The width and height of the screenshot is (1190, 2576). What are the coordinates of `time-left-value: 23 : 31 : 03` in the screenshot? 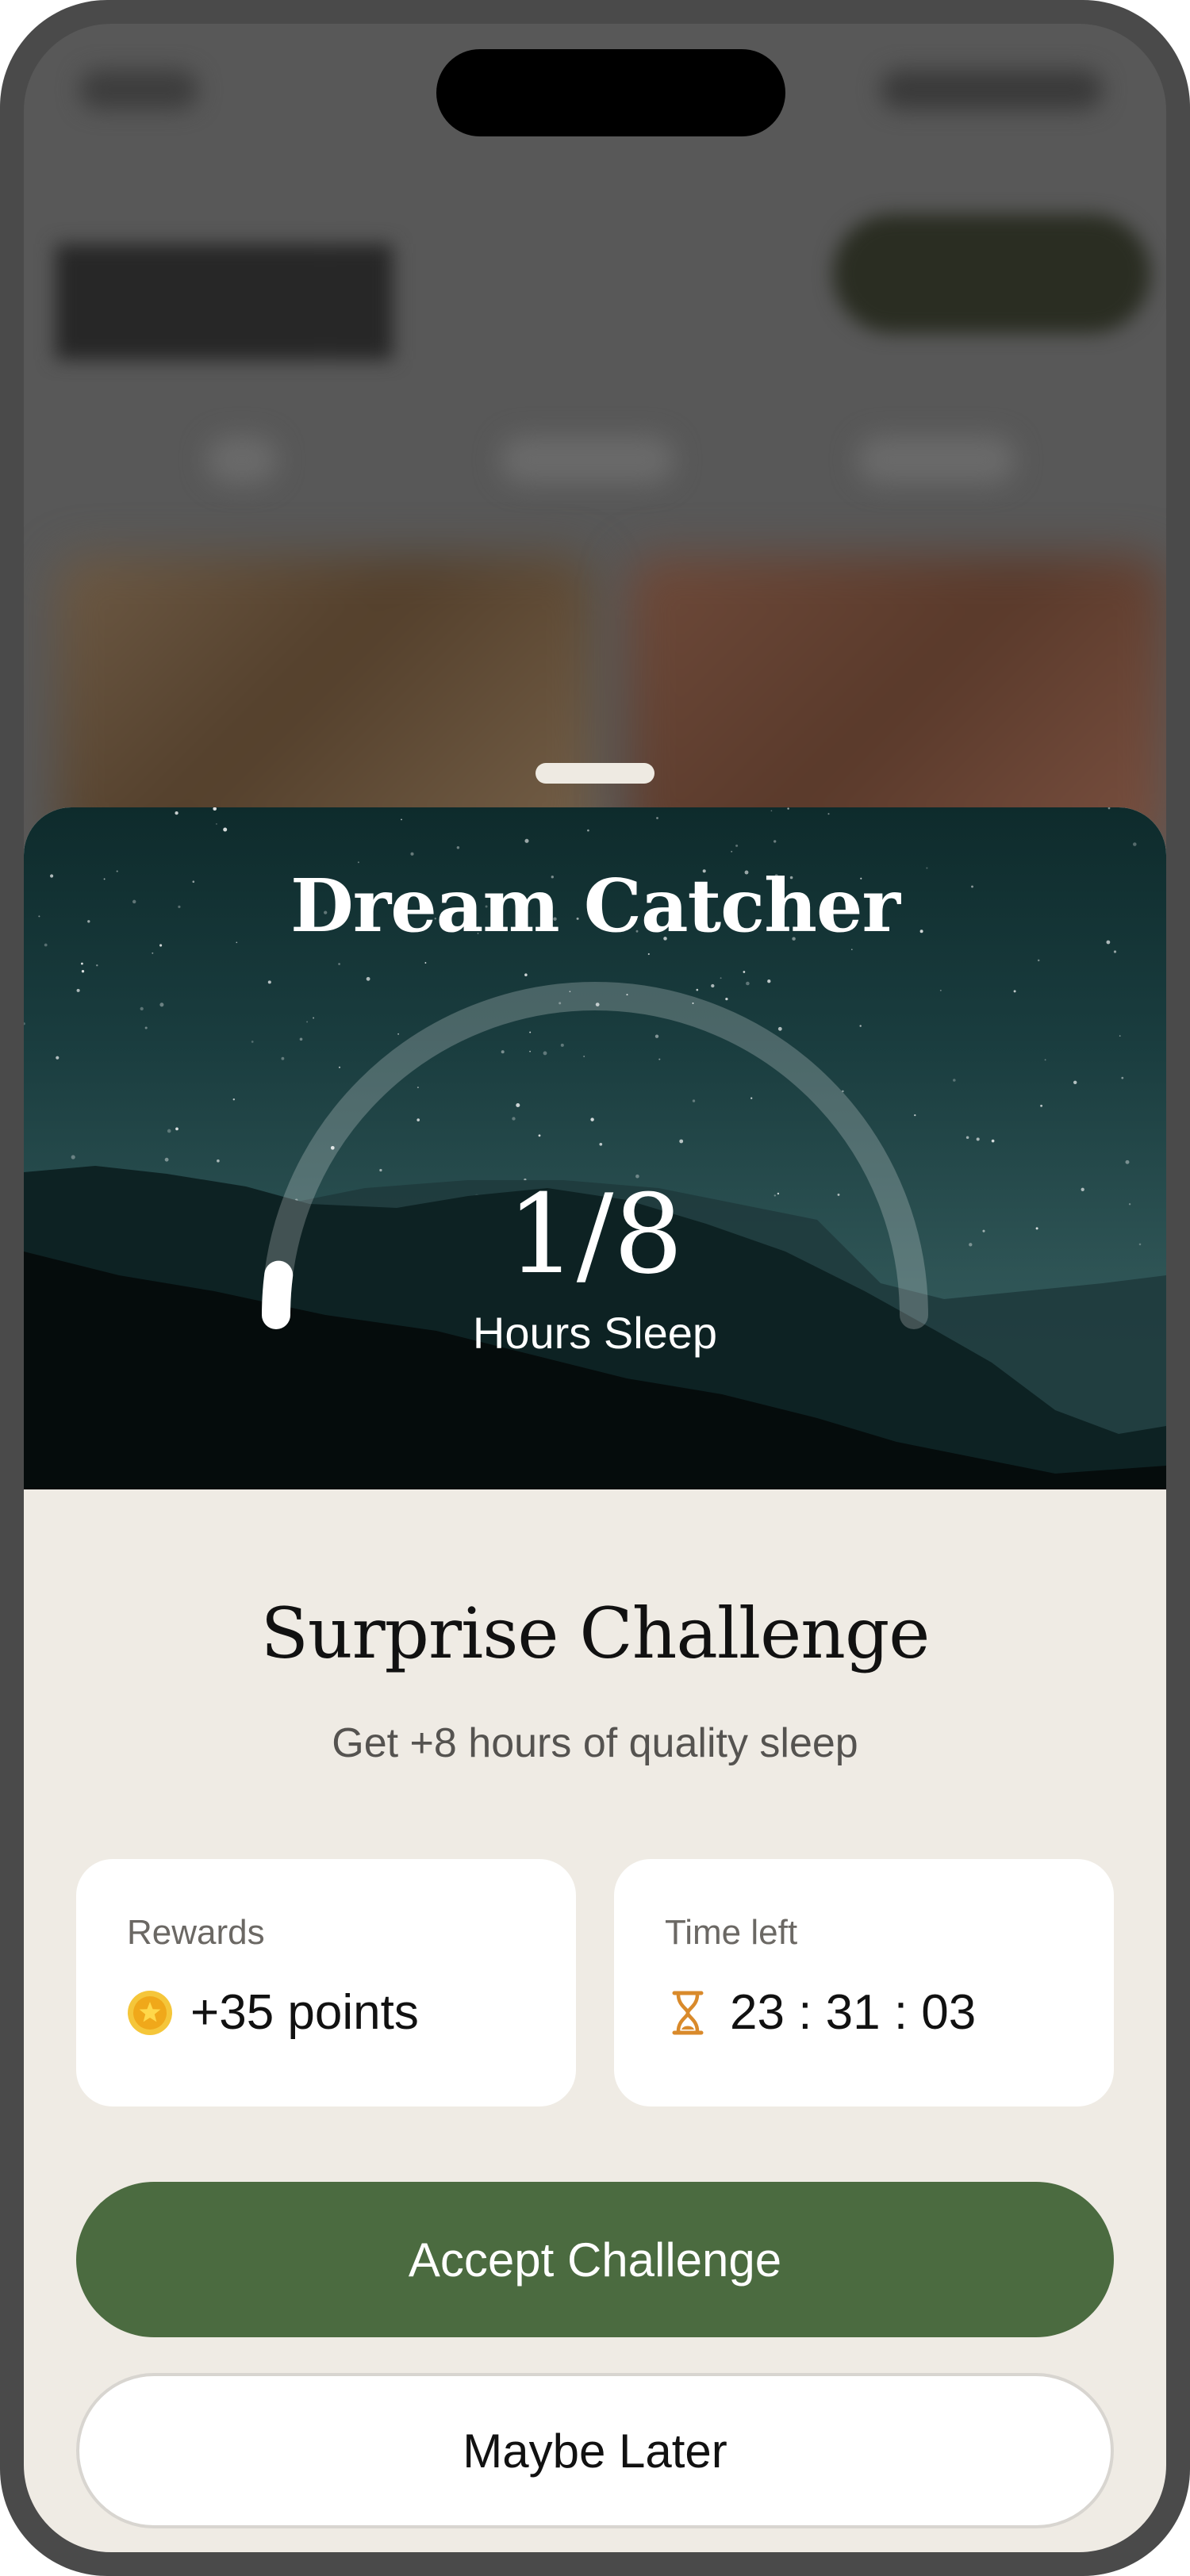 It's located at (853, 2012).